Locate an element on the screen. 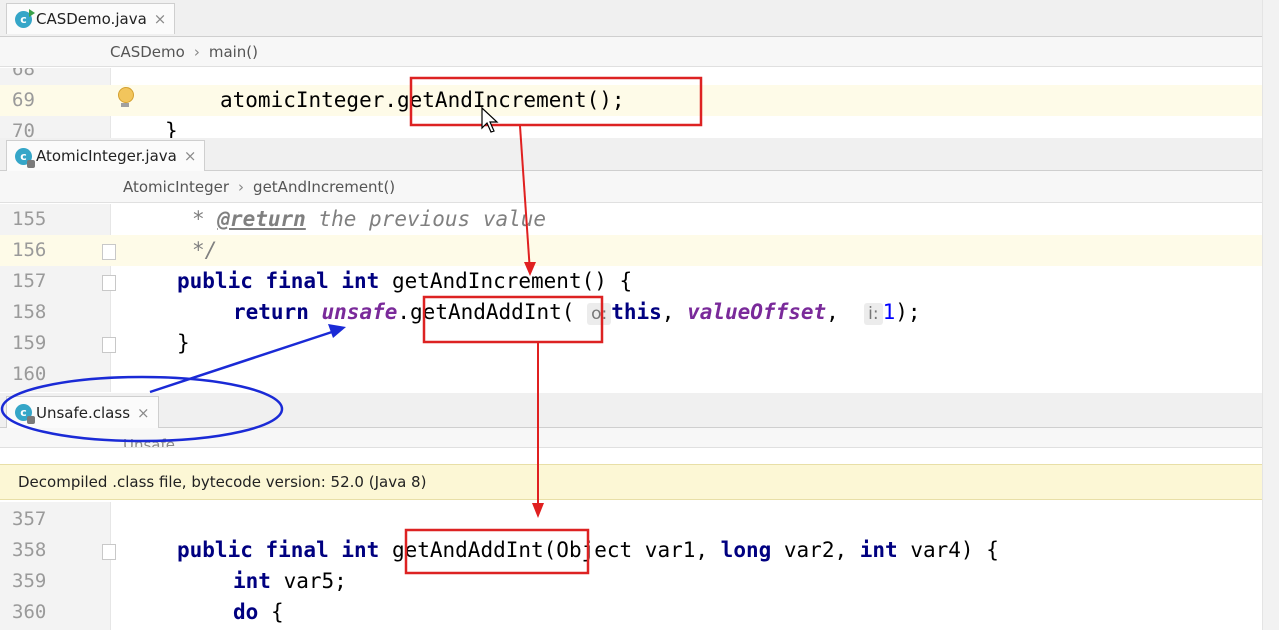 Image resolution: width=1279 pixels, height=630 pixels. code-line: 360 do { is located at coordinates (631, 612).